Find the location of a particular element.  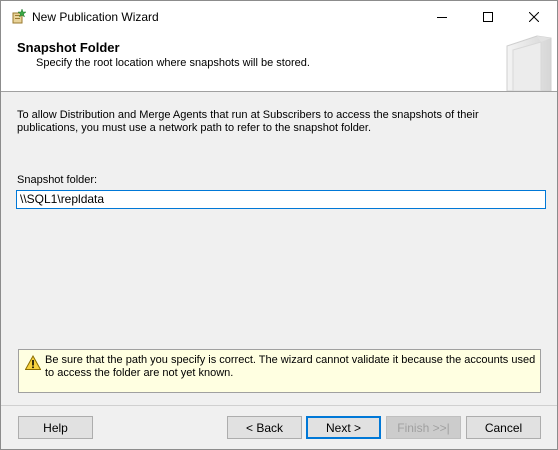

publication-wizard-icon is located at coordinates (19, 16).